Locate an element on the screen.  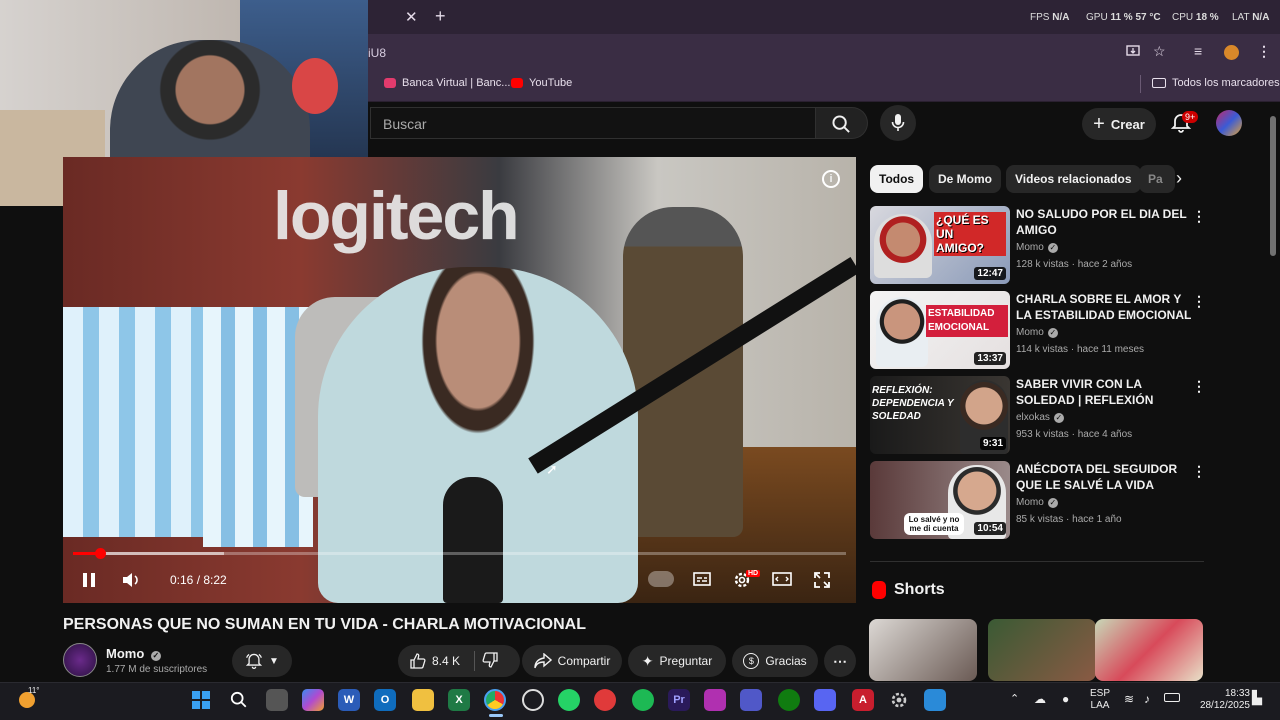
install-app-icon is located at coordinates (1133, 52).